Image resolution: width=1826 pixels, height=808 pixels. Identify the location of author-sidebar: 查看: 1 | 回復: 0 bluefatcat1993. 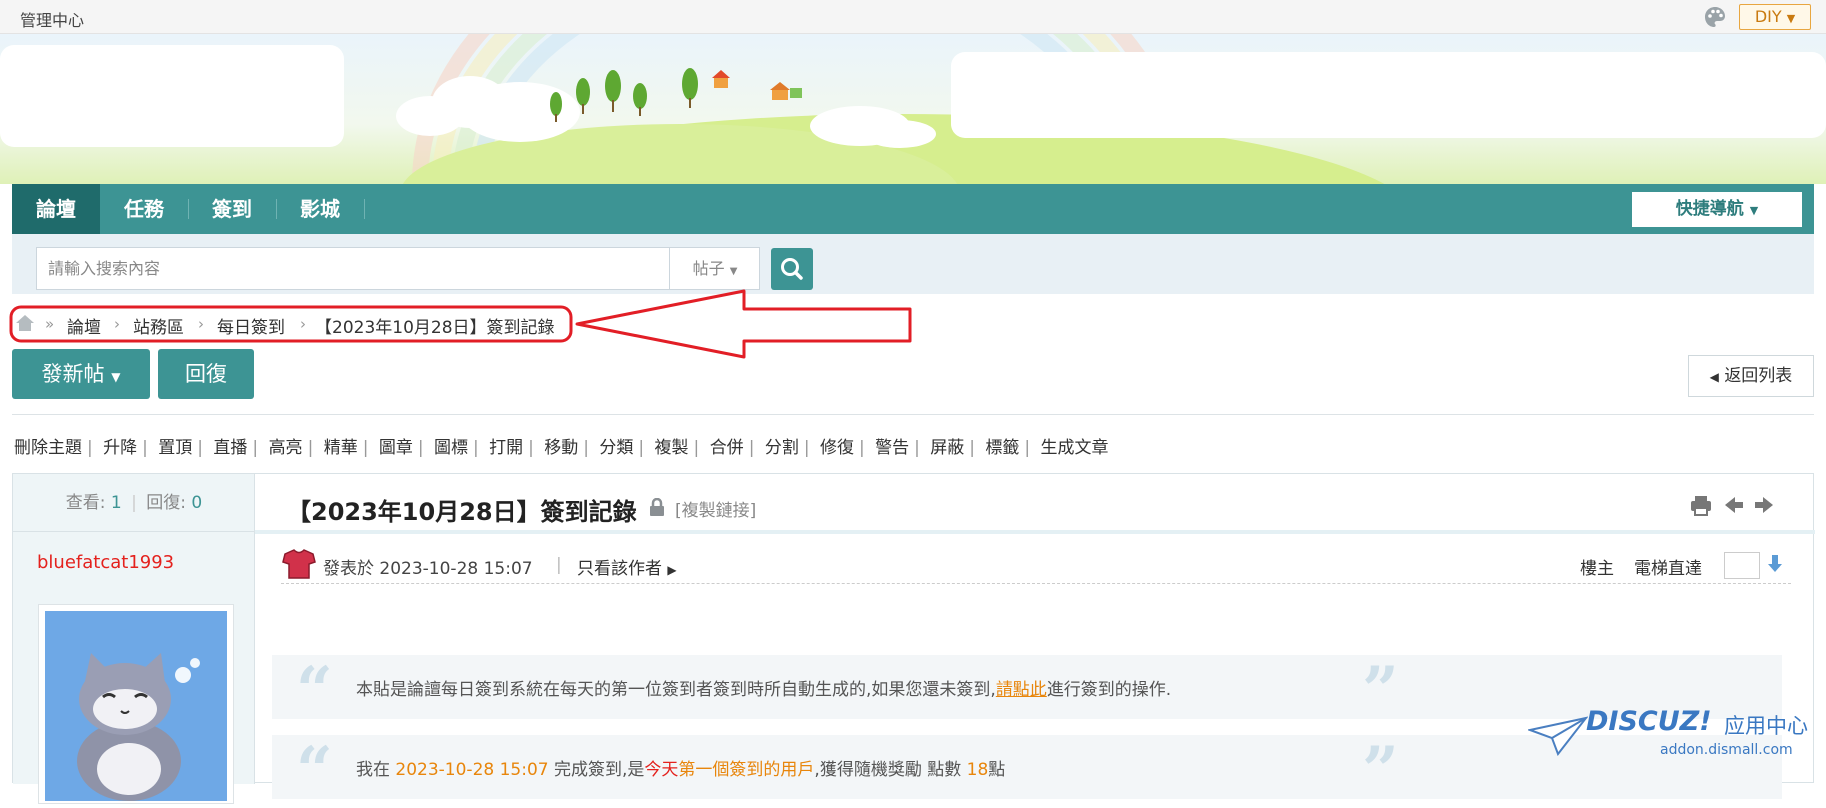
(134, 639).